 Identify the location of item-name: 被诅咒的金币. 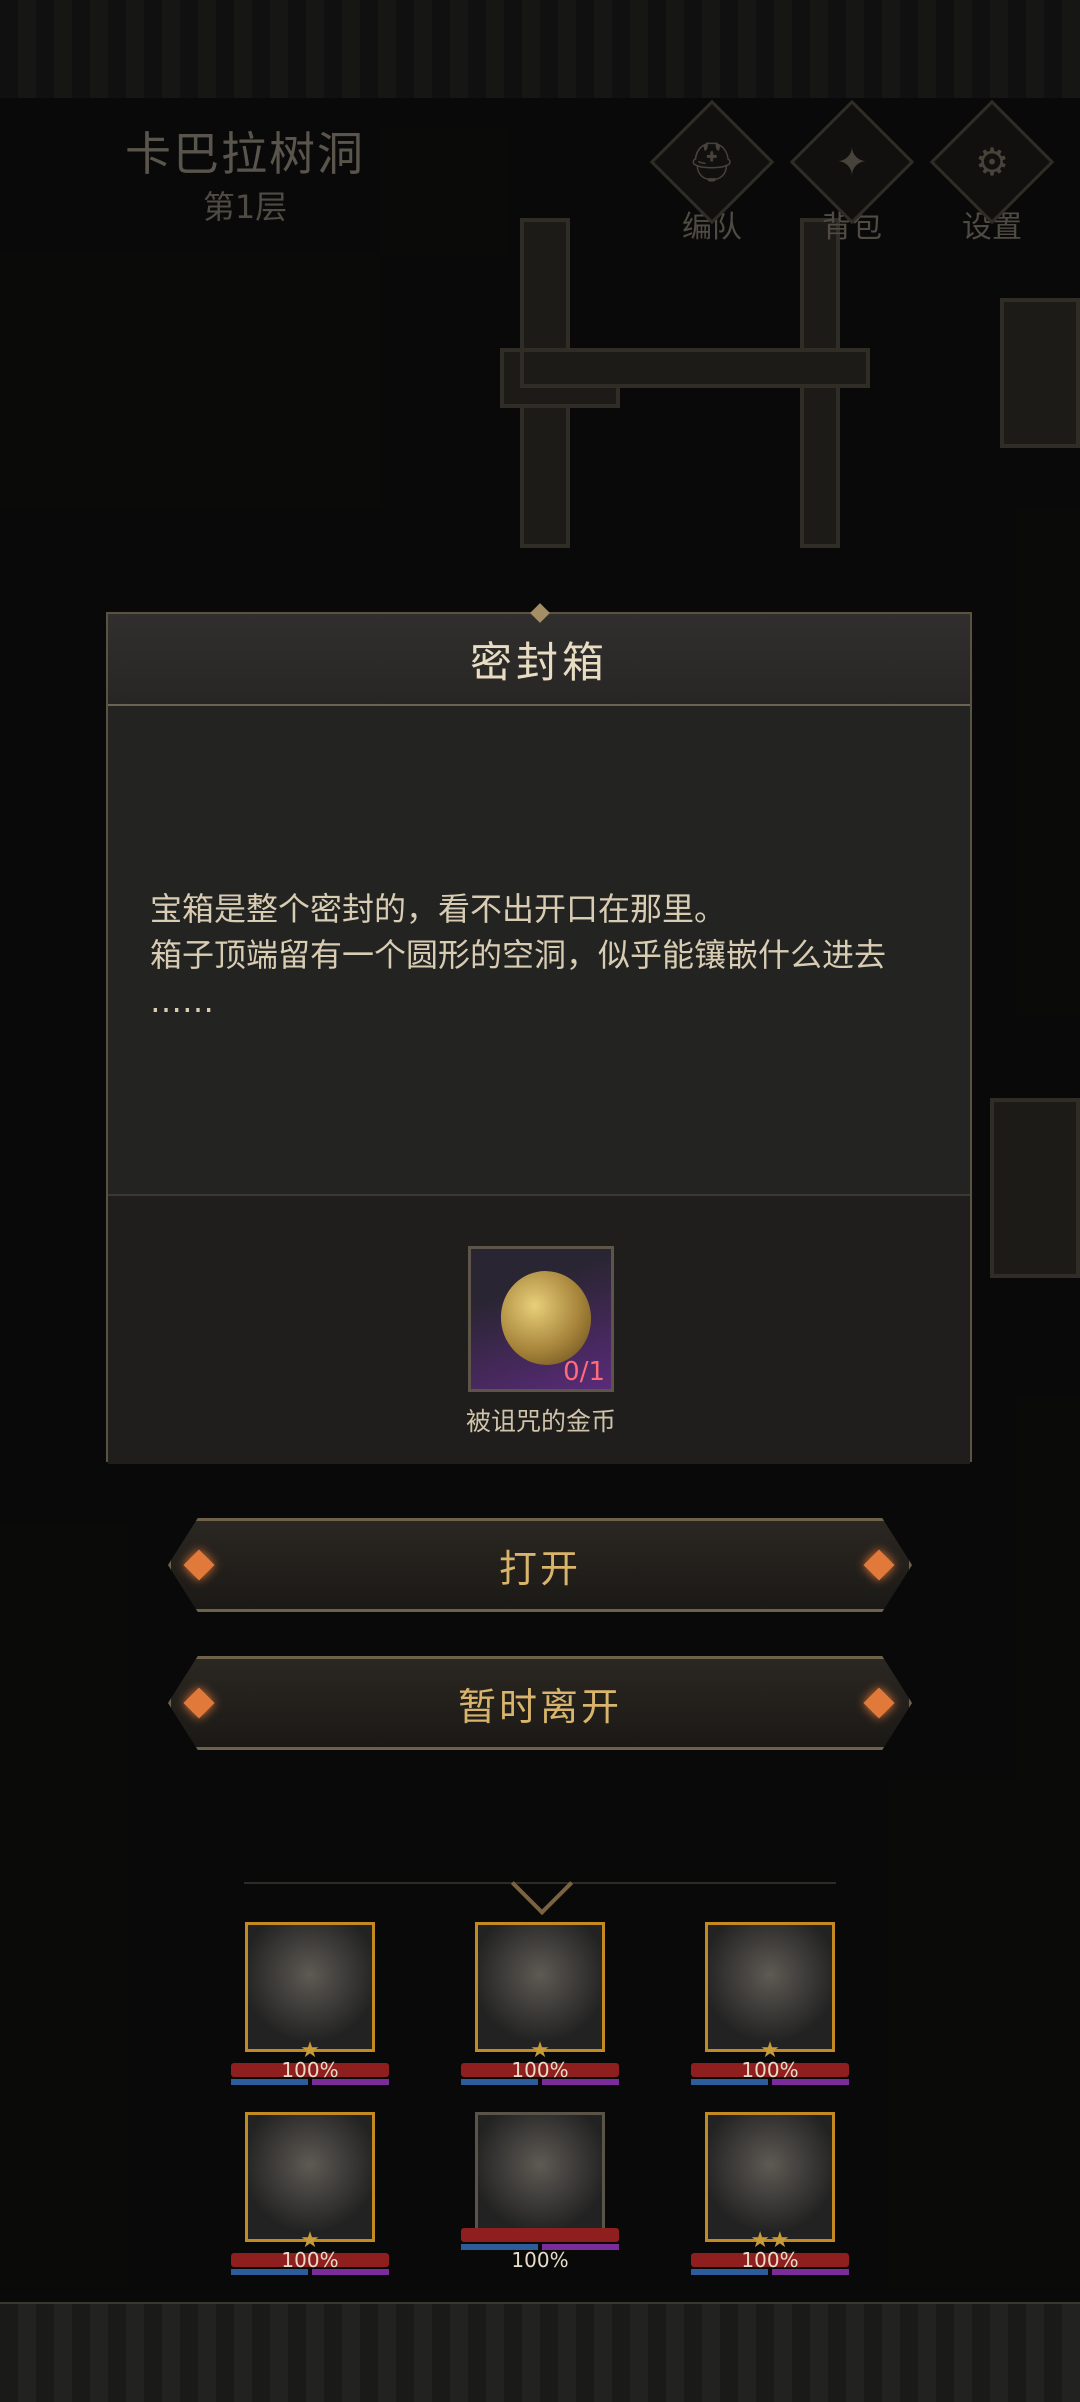
(540, 1421).